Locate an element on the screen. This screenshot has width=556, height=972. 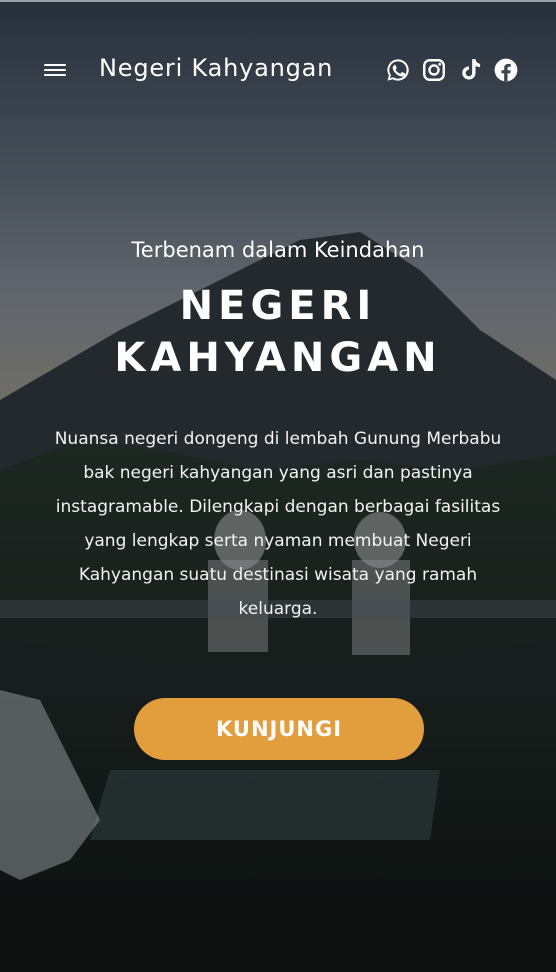
whatsapp-icon is located at coordinates (398, 70).